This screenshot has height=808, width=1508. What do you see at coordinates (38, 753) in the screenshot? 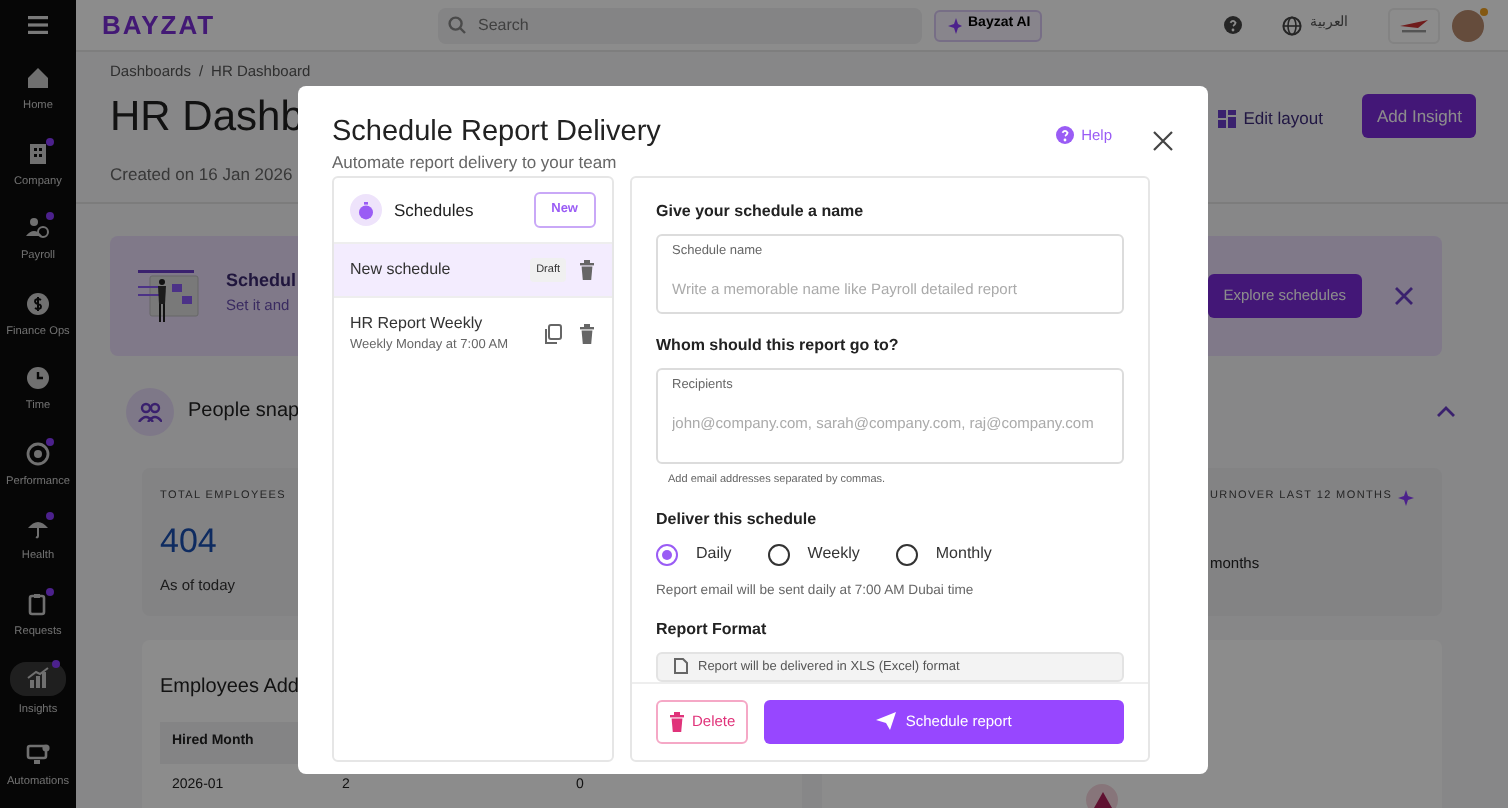
I see `monitor-icon` at bounding box center [38, 753].